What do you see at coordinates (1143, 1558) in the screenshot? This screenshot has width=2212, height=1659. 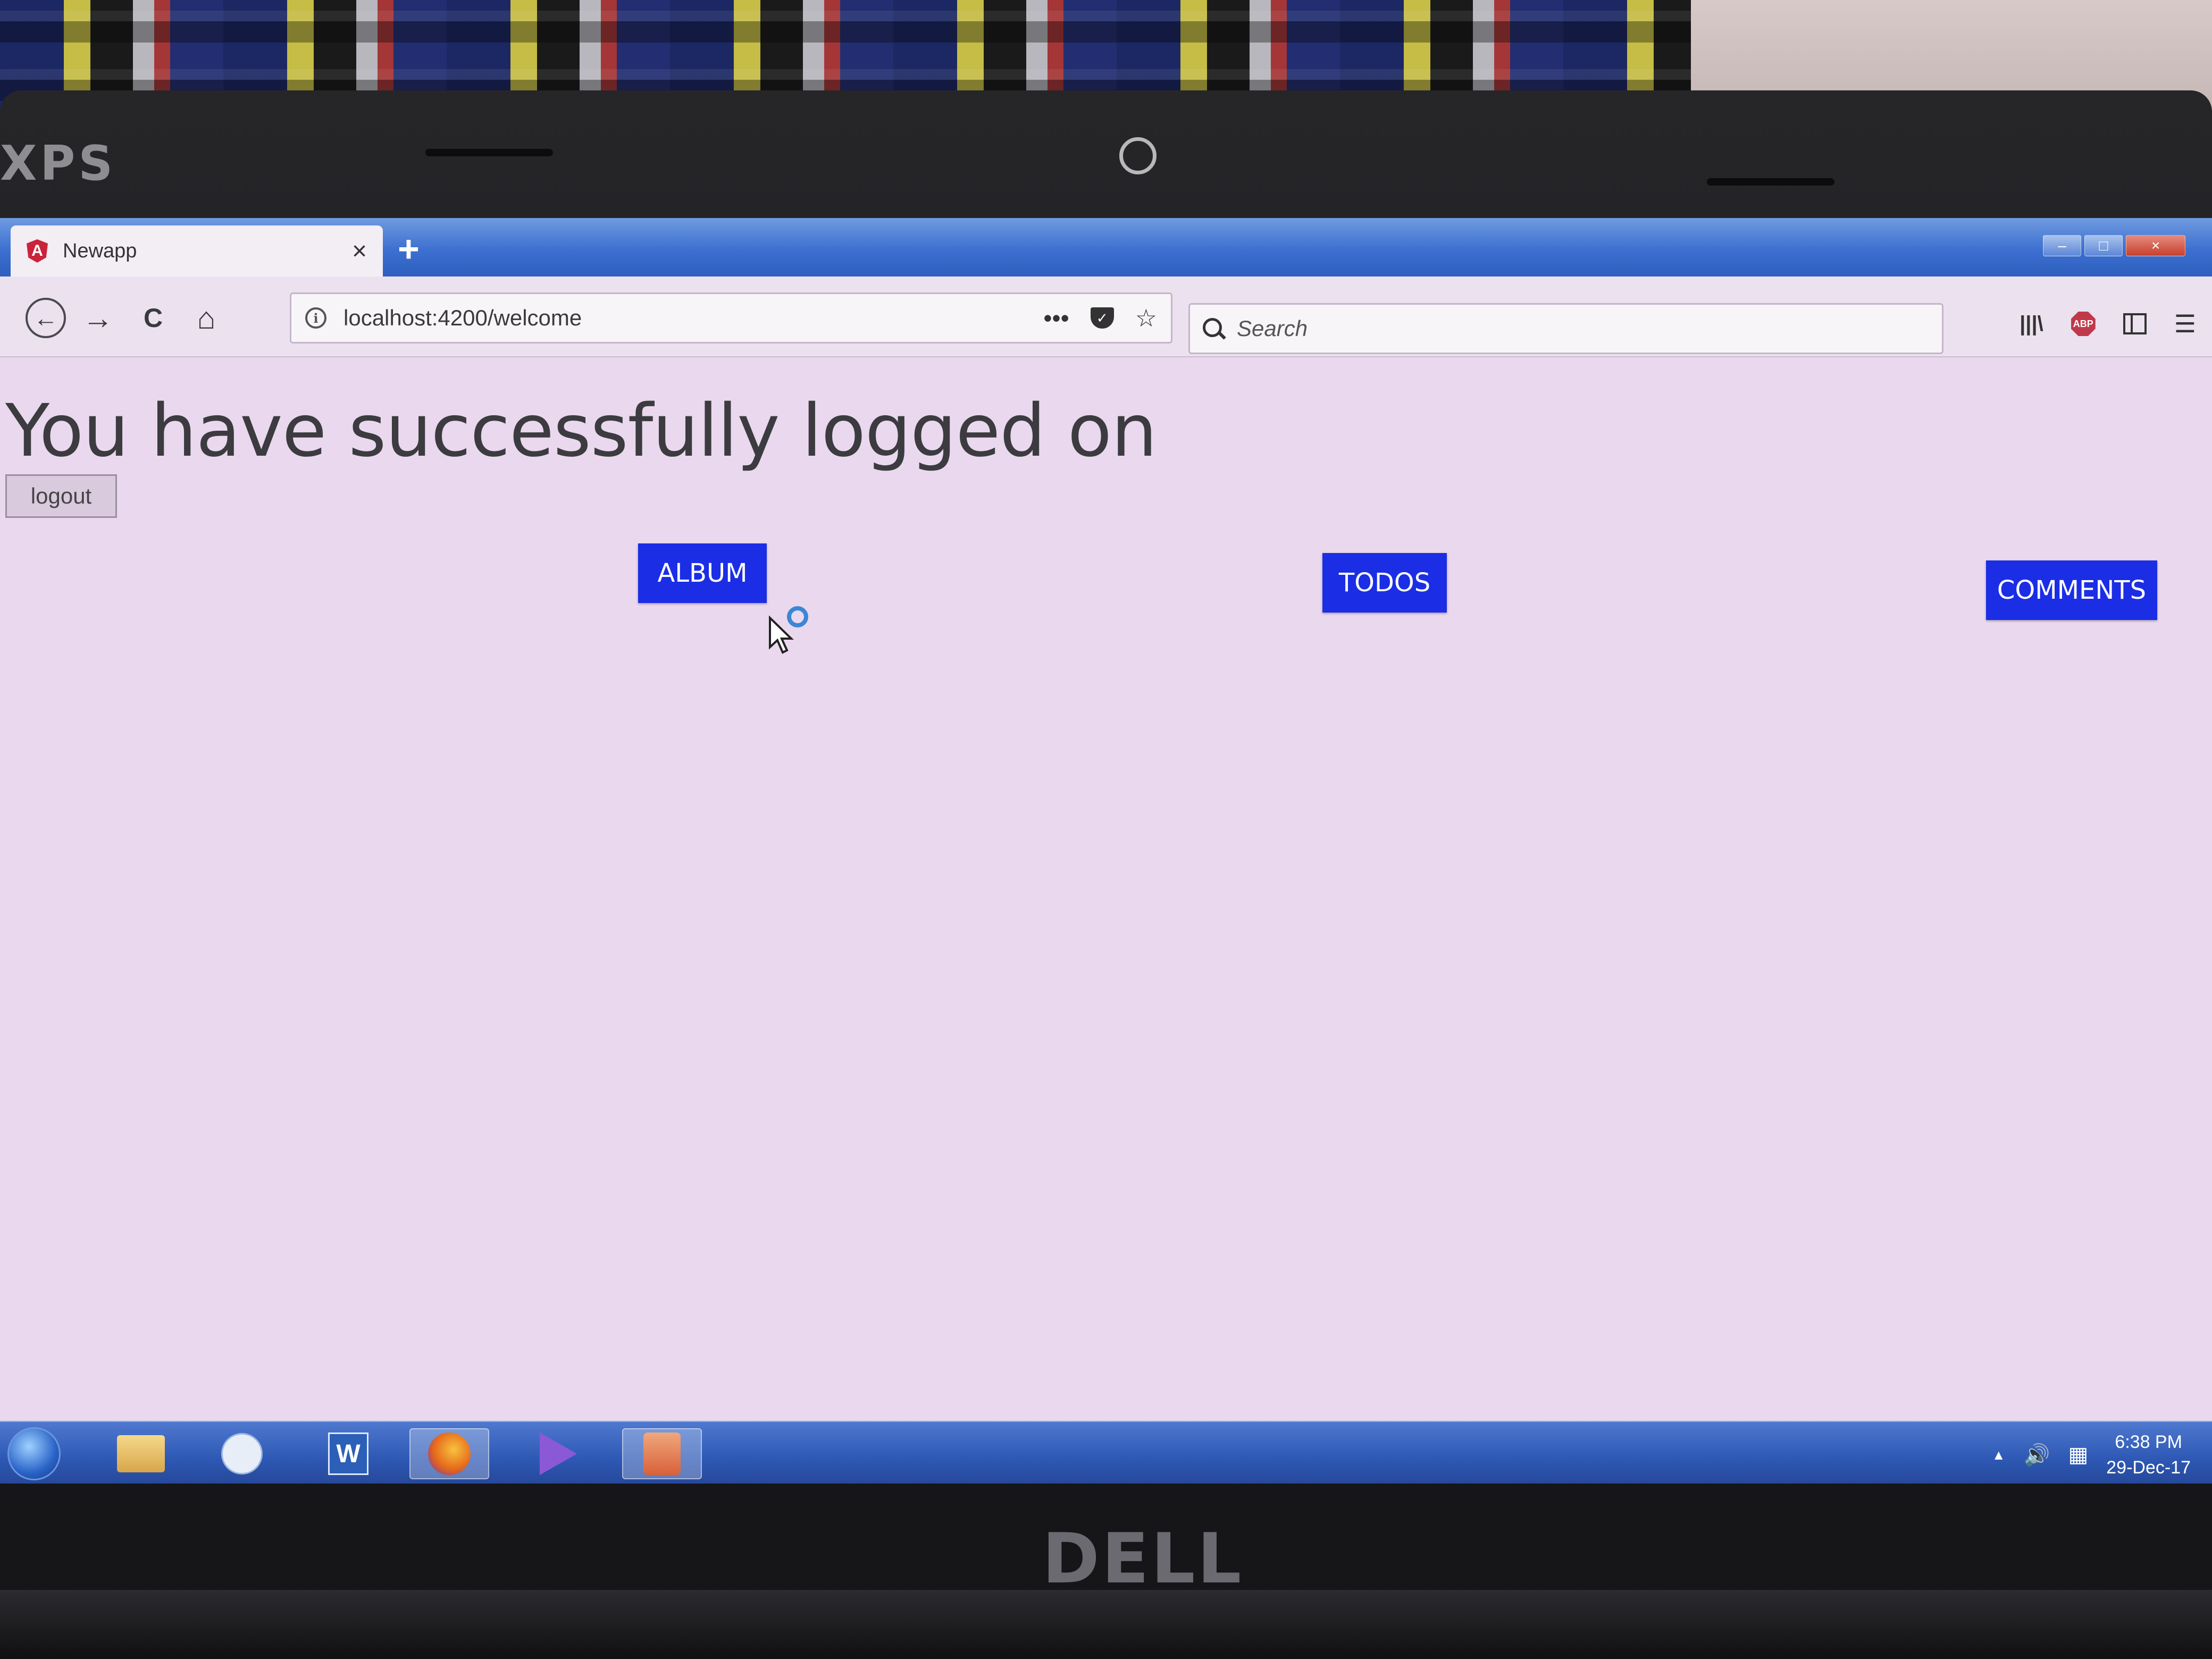 I see `dell-logo: DELL` at bounding box center [1143, 1558].